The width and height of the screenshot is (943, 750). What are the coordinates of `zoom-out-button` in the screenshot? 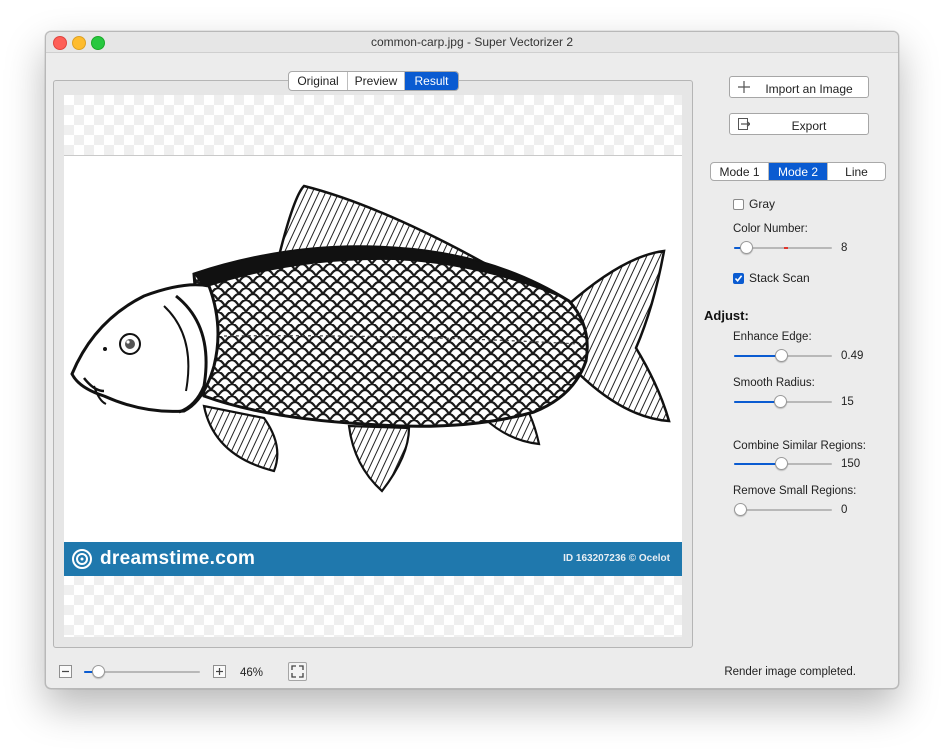 It's located at (65, 671).